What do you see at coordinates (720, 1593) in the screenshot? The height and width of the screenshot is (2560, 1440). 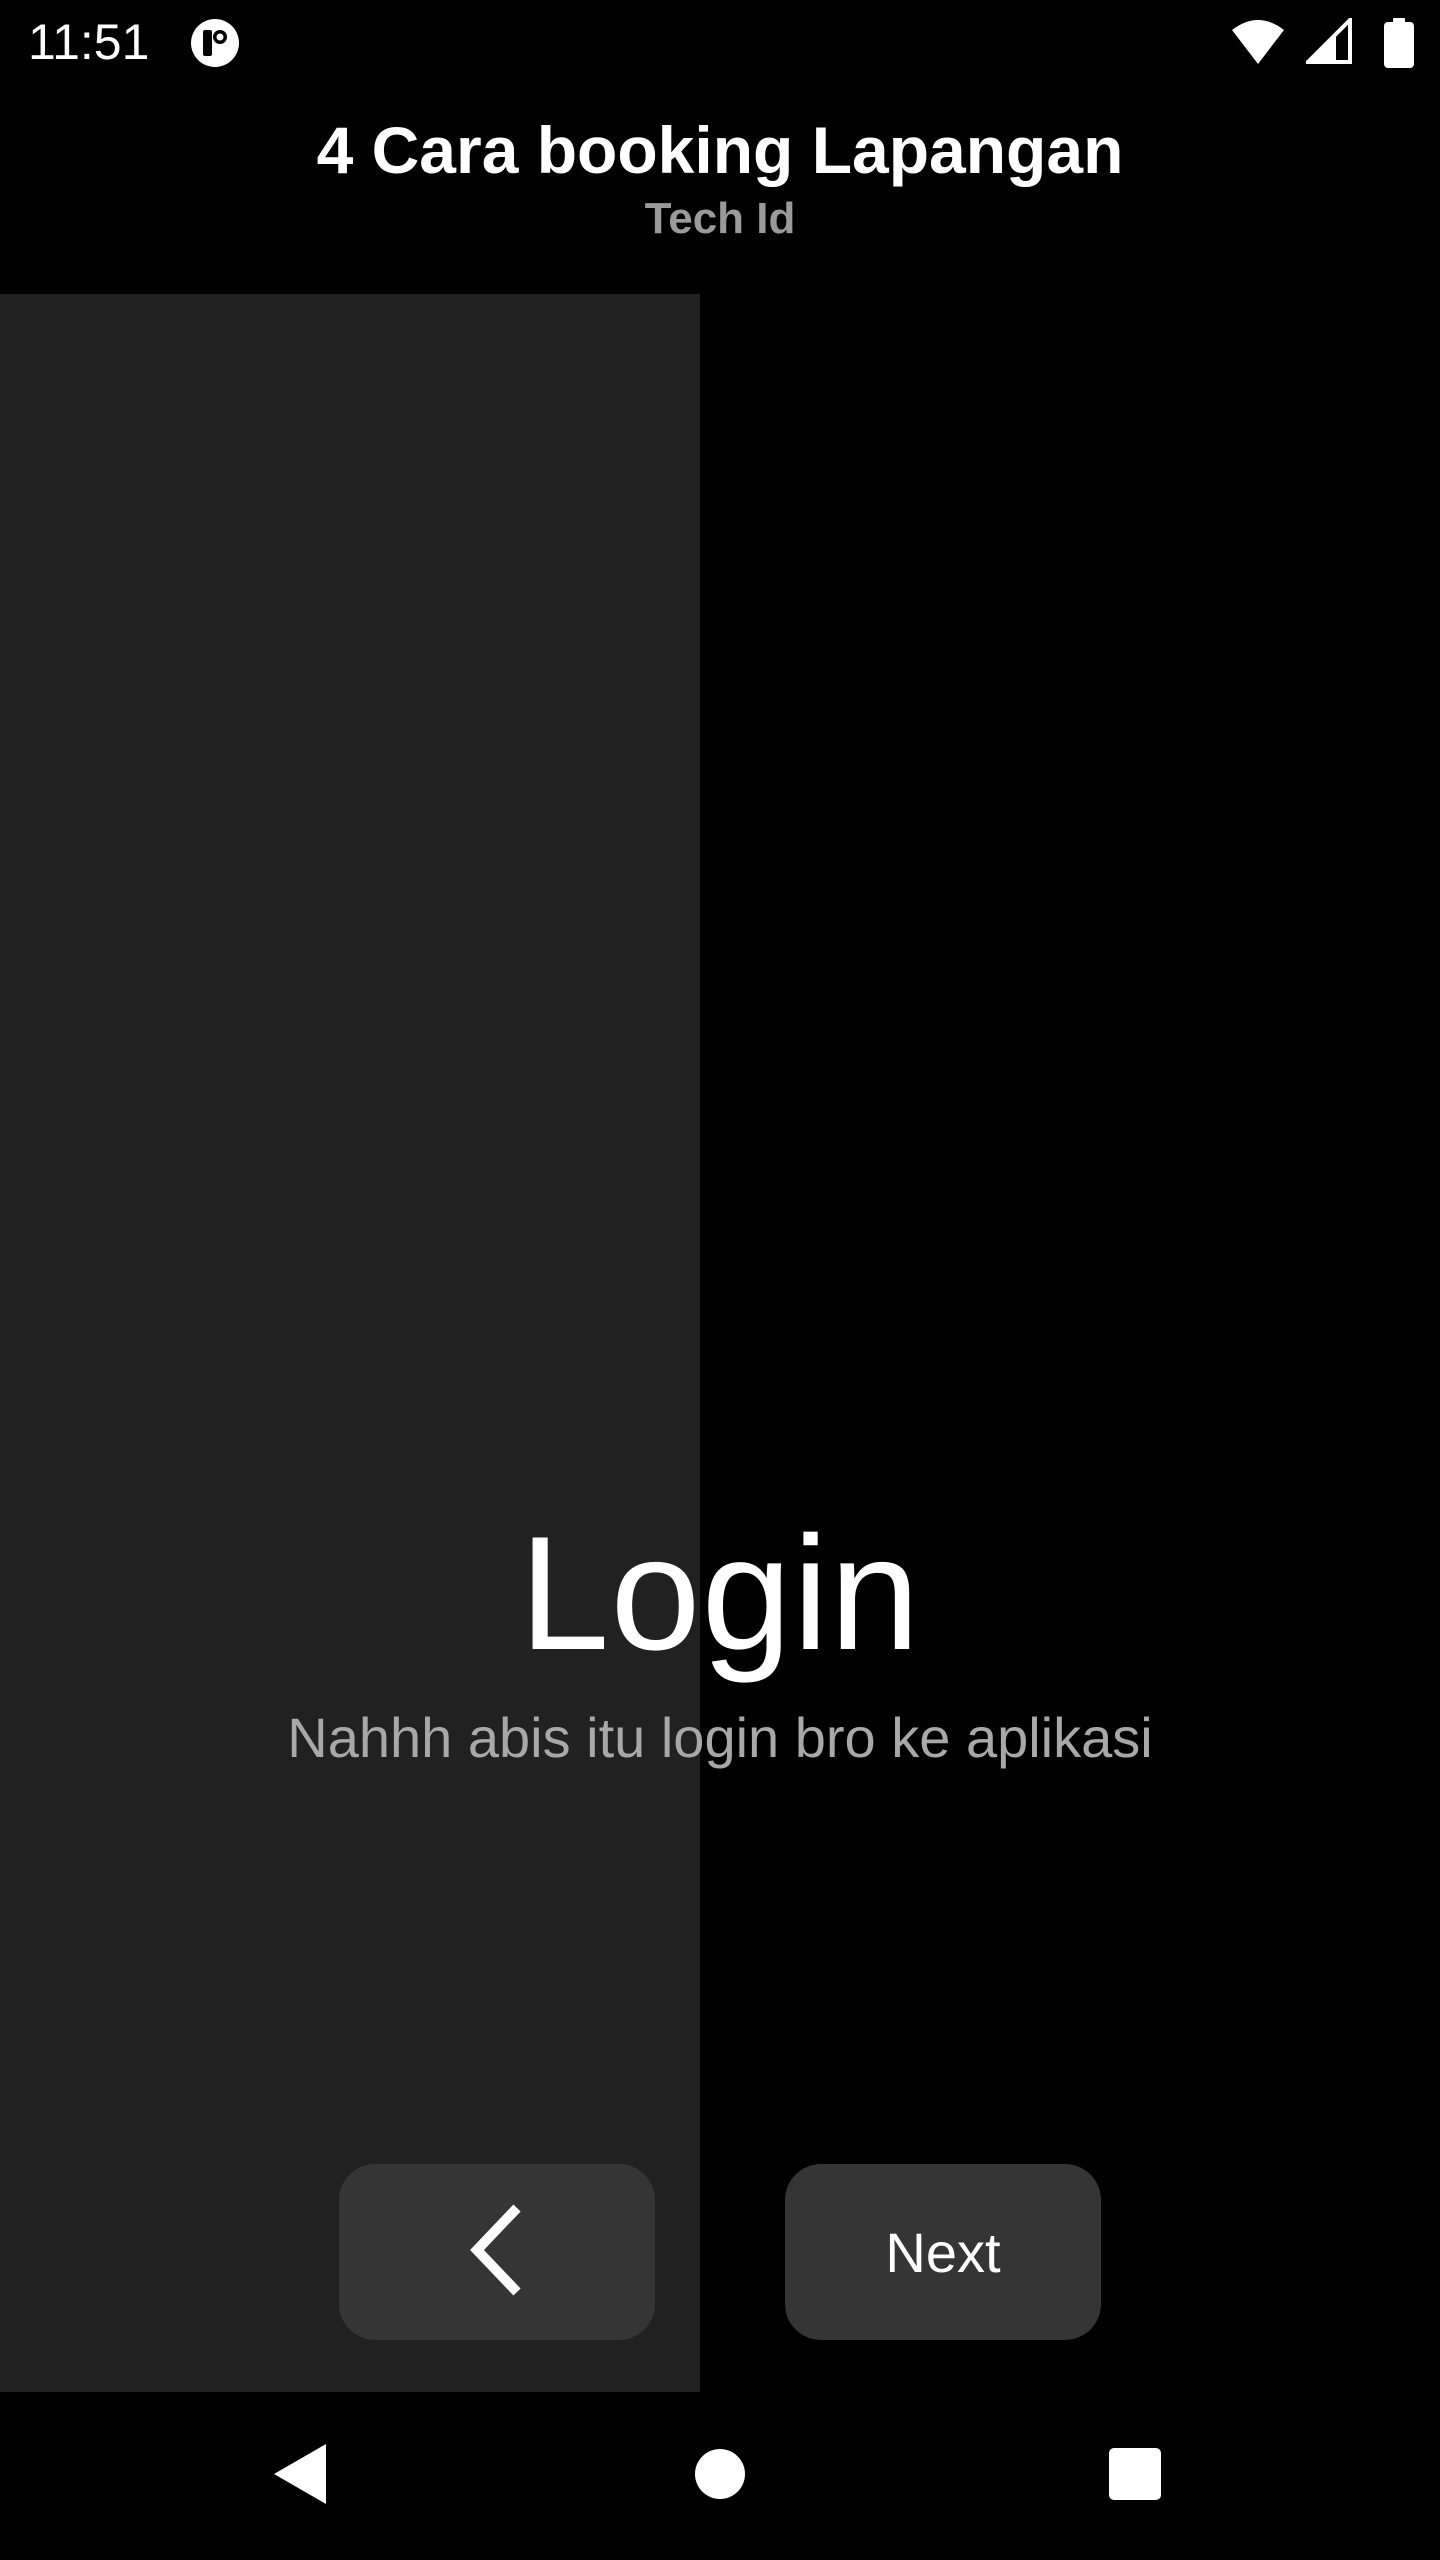 I see `slide-title: Login` at bounding box center [720, 1593].